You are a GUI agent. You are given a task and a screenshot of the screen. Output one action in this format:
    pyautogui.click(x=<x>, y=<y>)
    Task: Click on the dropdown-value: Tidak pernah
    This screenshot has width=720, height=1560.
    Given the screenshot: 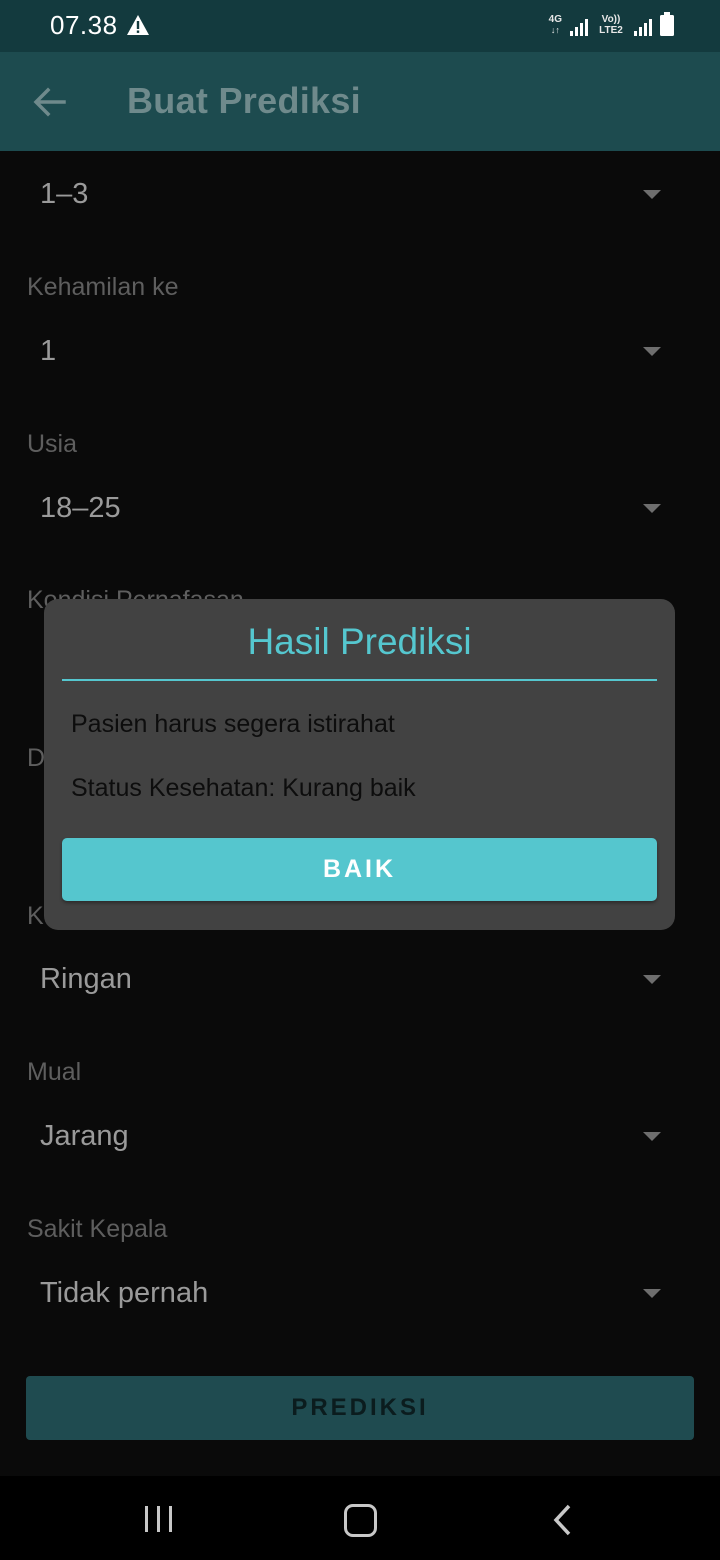 What is the action you would take?
    pyautogui.click(x=124, y=1293)
    